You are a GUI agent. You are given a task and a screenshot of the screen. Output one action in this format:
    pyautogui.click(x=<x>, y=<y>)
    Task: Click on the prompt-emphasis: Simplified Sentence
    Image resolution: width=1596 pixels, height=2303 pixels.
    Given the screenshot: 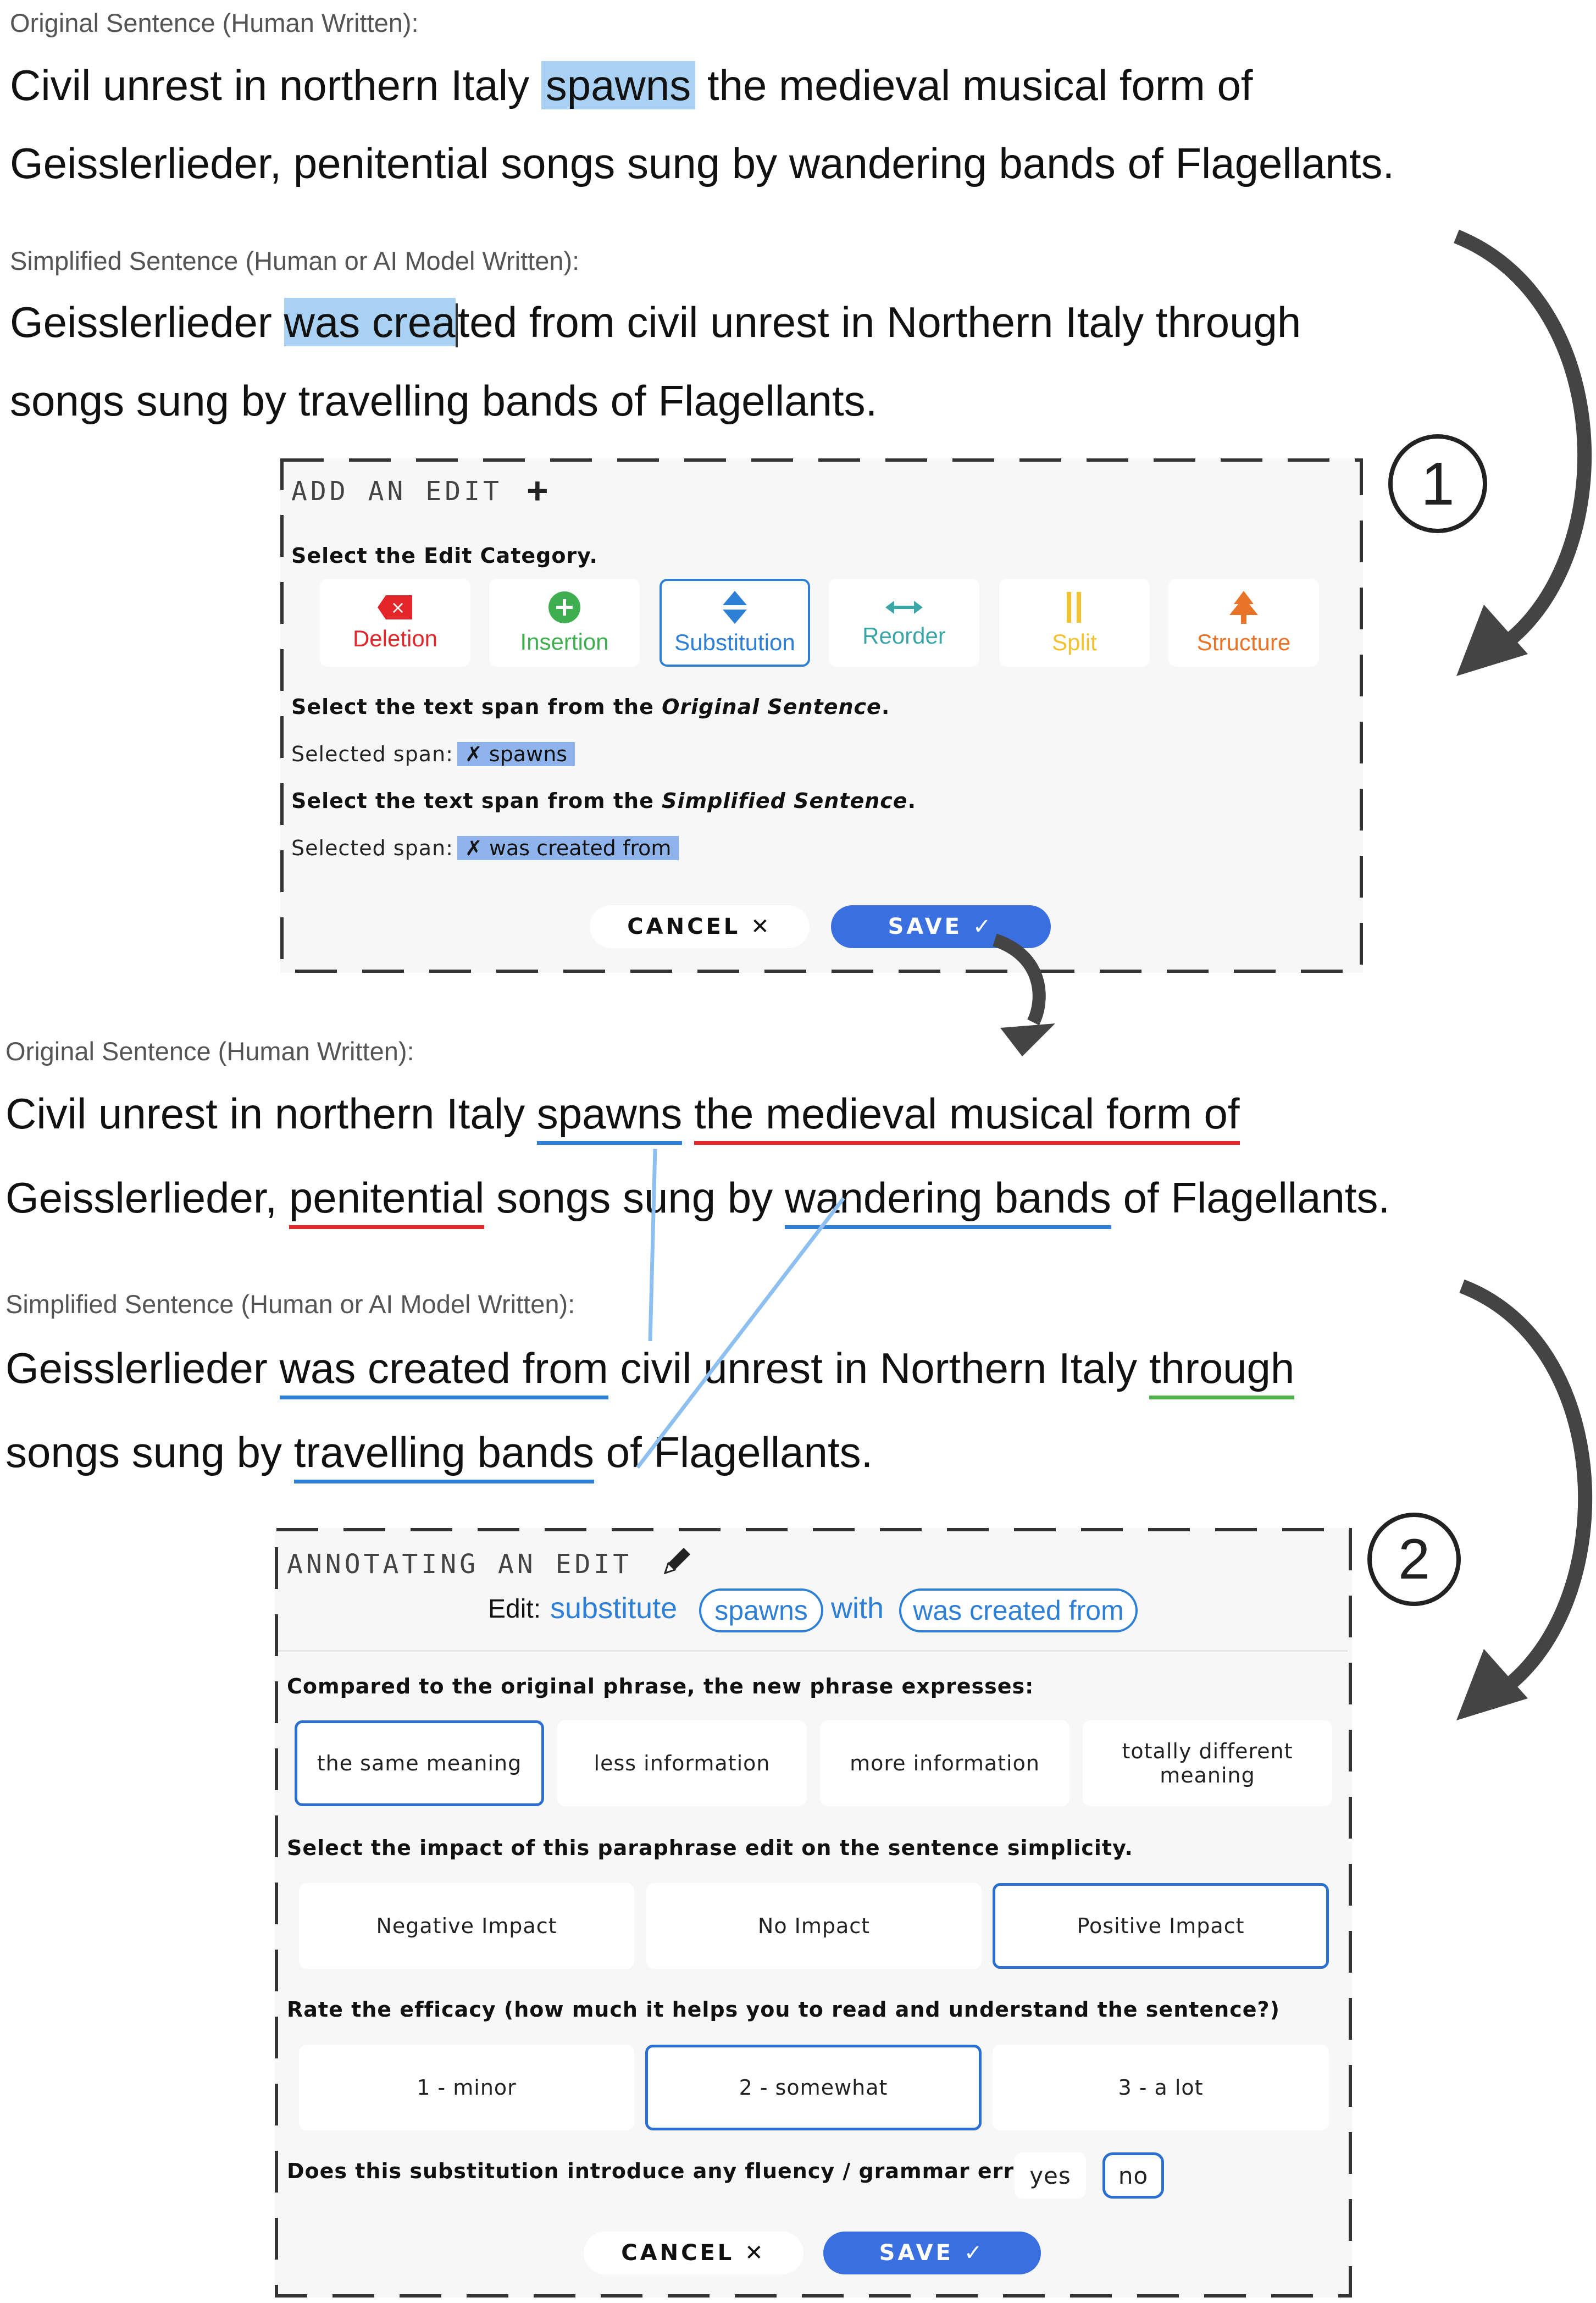 What is the action you would take?
    pyautogui.click(x=785, y=801)
    